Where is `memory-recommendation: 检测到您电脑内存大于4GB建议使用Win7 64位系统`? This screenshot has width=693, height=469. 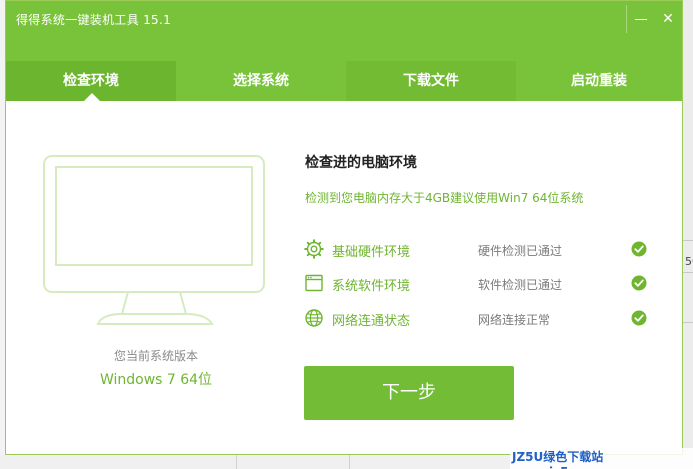 memory-recommendation: 检测到您电脑内存大于4GB建议使用Win7 64位系统 is located at coordinates (444, 198).